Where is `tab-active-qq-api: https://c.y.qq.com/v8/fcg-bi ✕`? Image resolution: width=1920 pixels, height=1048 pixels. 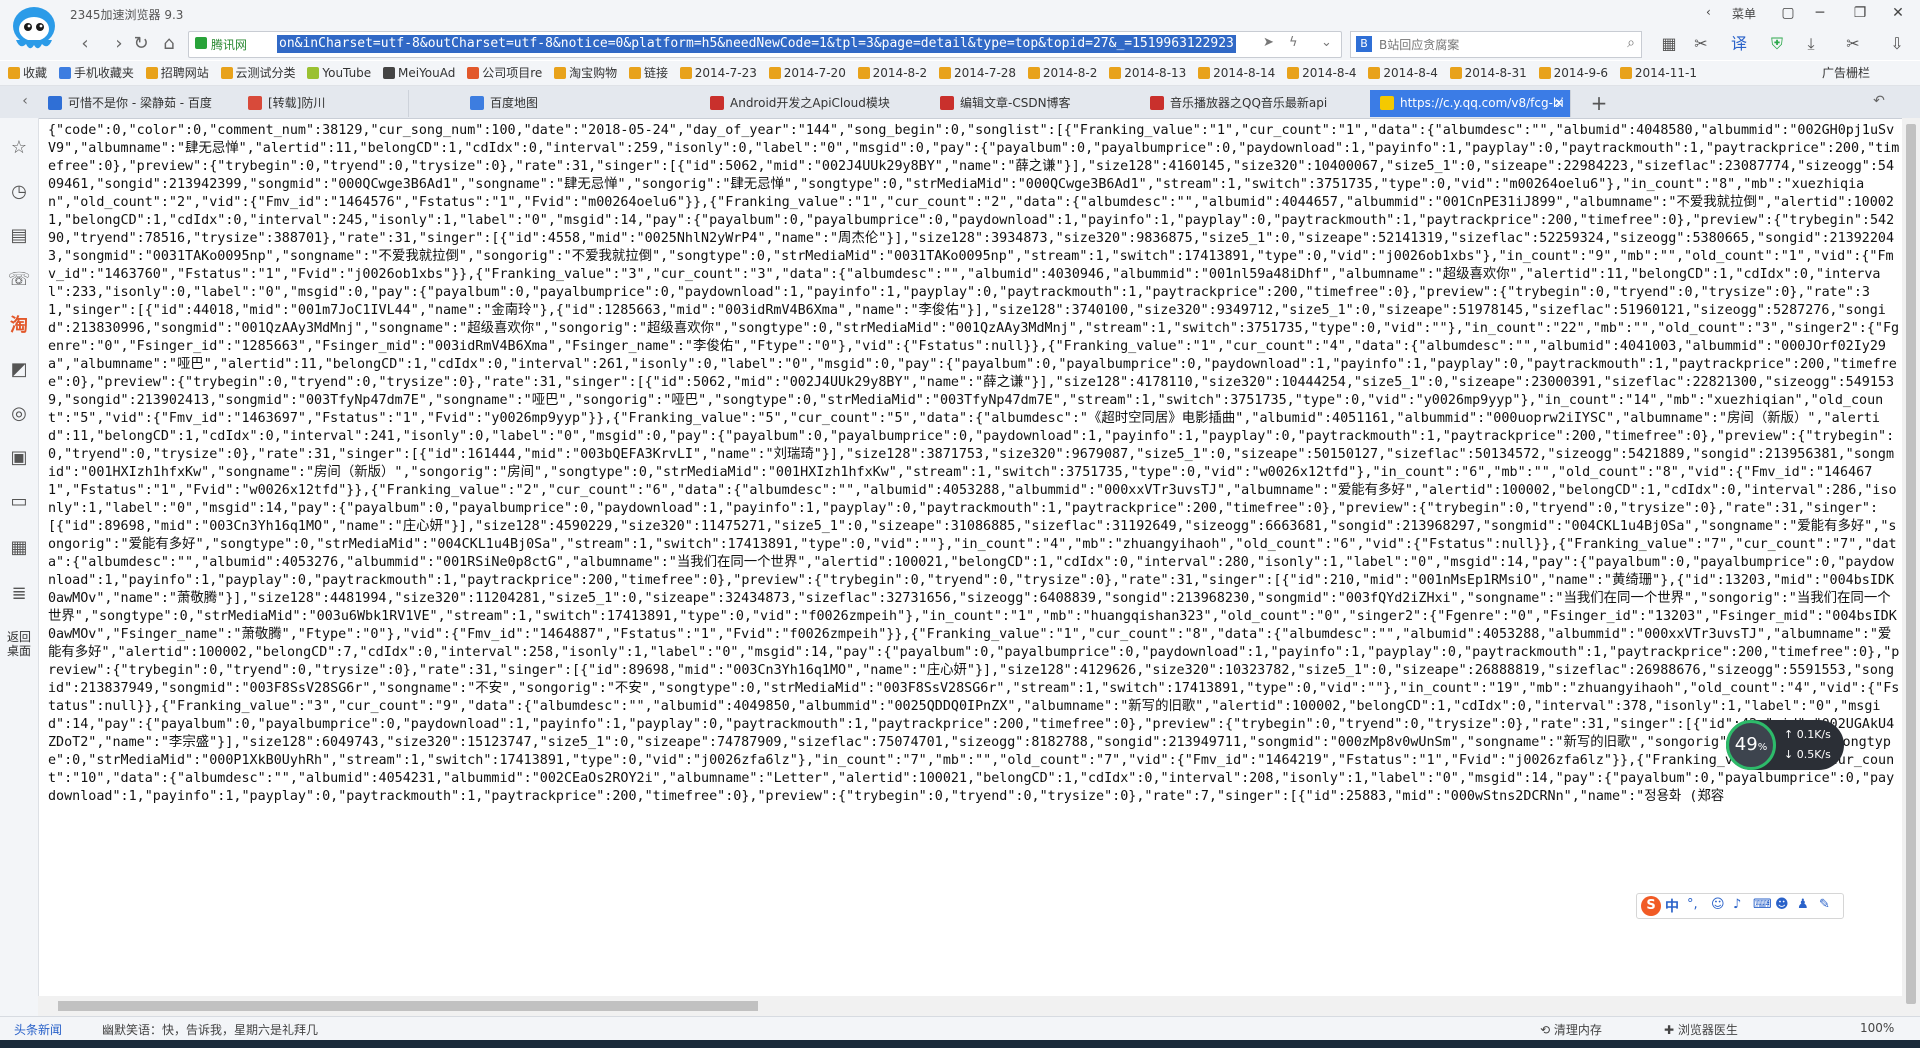
tab-active-qq-api: https://c.y.qq.com/v8/fcg-bi ✕ is located at coordinates (1470, 103).